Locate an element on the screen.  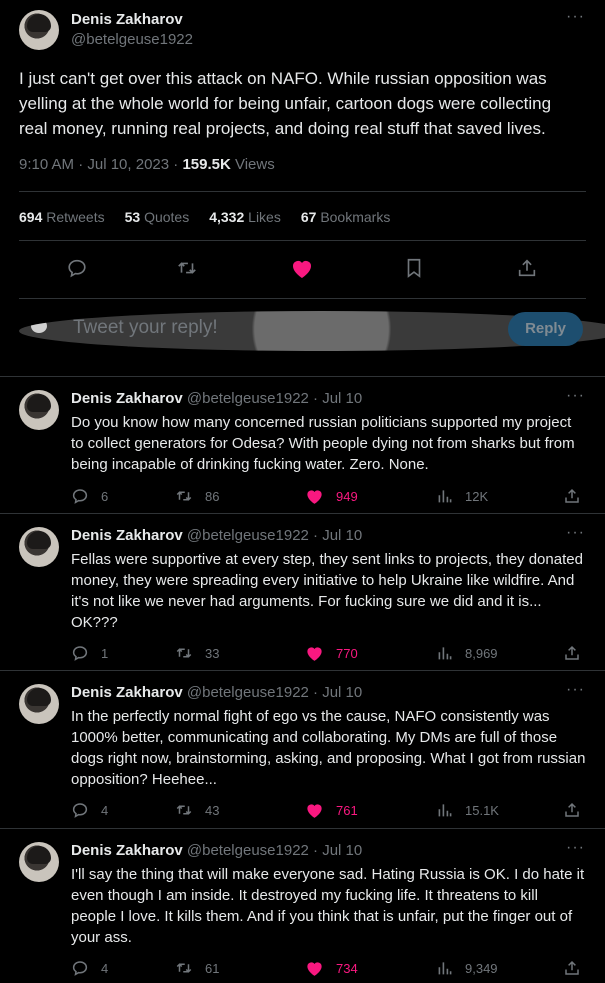
like-count: 761 is located at coordinates (347, 810).